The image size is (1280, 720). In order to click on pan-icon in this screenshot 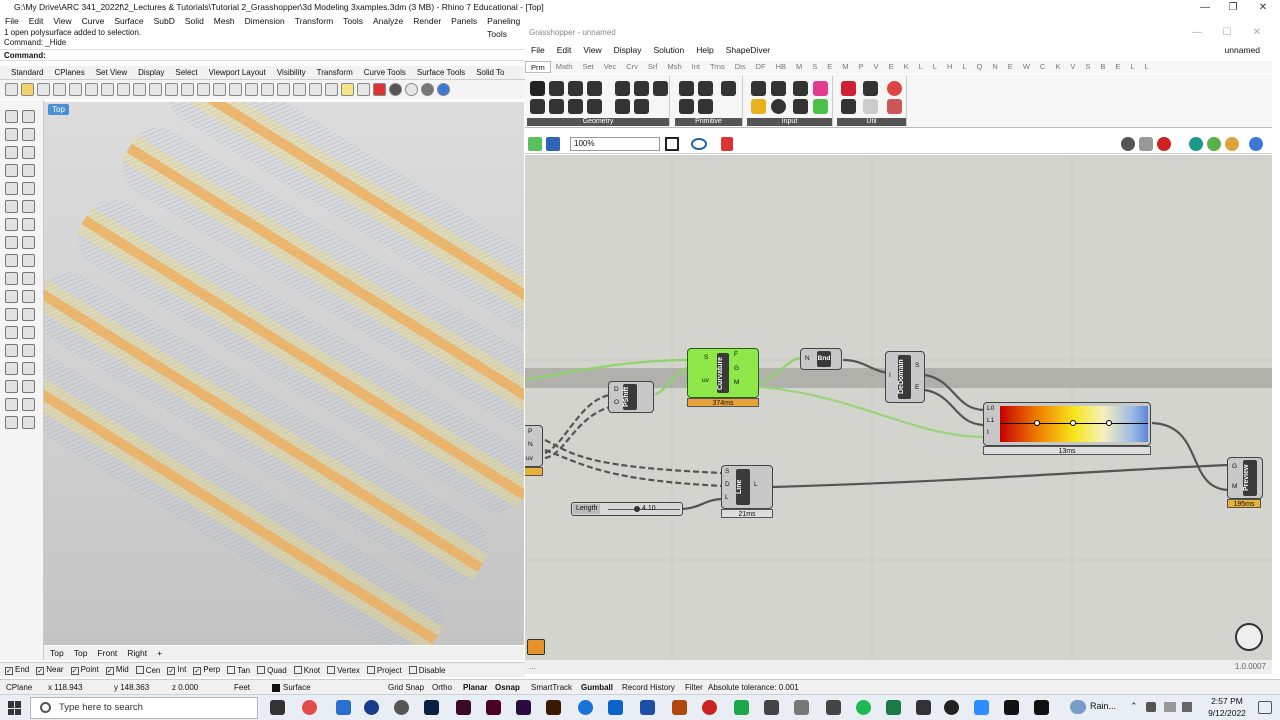, I will do `click(155, 89)`.